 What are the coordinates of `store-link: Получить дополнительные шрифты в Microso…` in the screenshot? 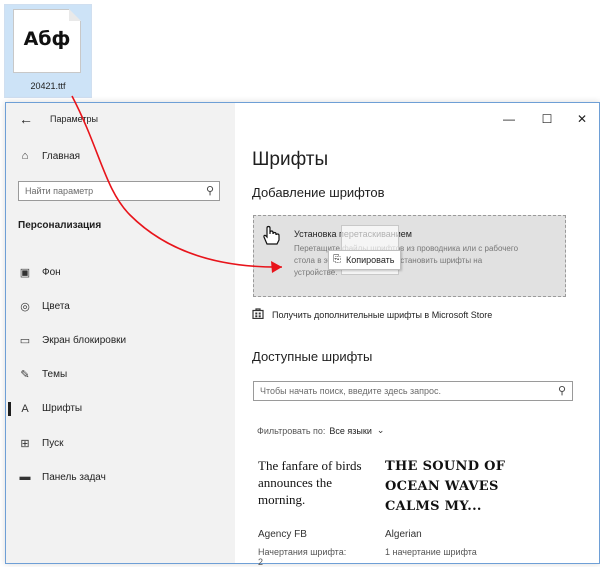 It's located at (372, 314).